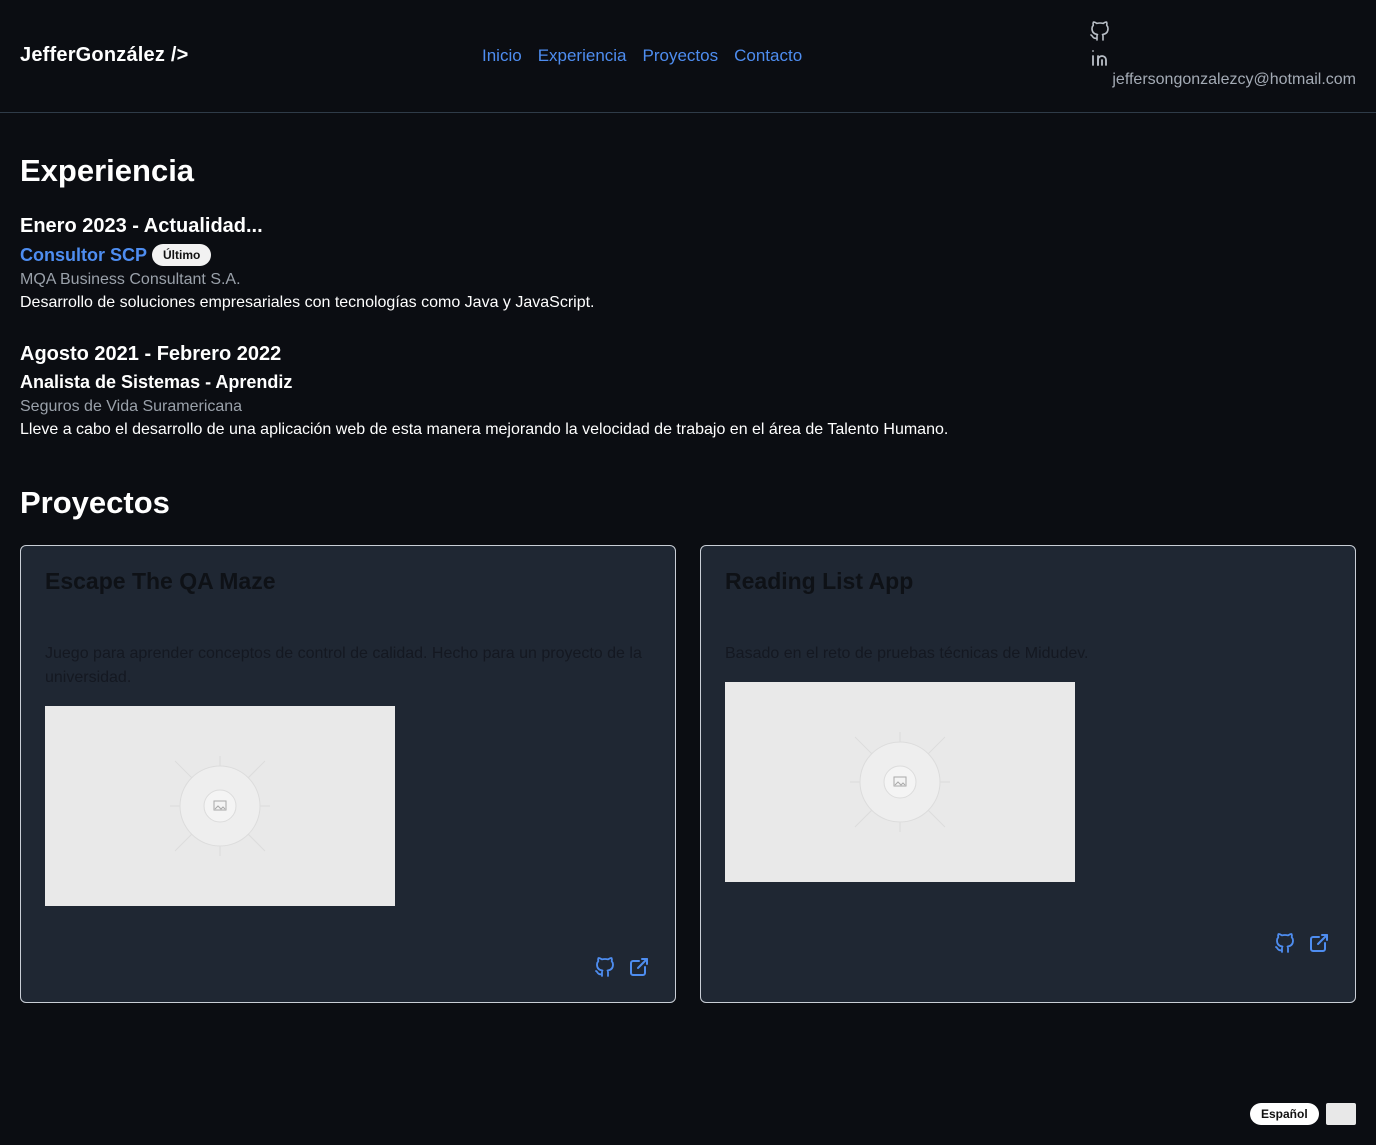 The width and height of the screenshot is (1376, 1145). Describe the element at coordinates (95, 502) in the screenshot. I see `projects-heading: Proyectos` at that location.